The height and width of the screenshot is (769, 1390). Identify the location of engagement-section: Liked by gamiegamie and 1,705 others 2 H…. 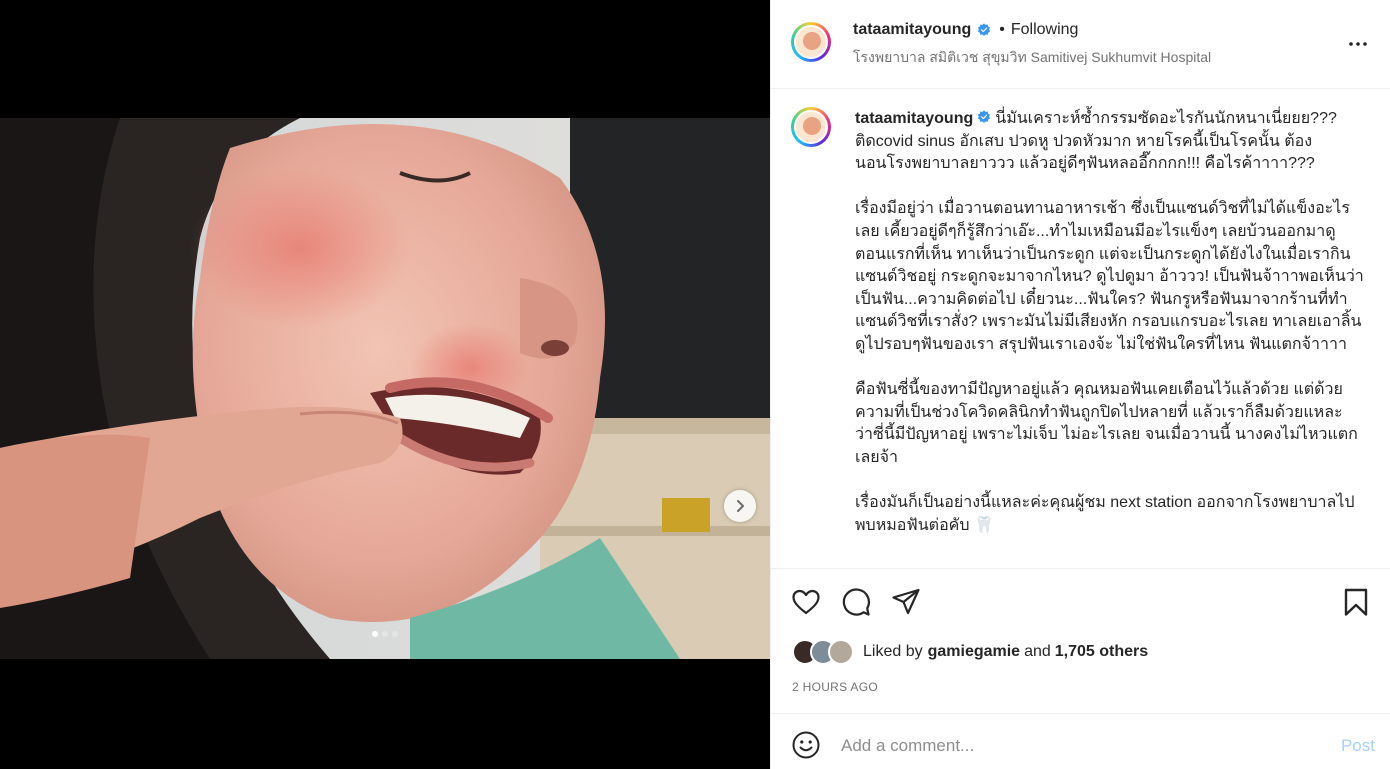
(1080, 640).